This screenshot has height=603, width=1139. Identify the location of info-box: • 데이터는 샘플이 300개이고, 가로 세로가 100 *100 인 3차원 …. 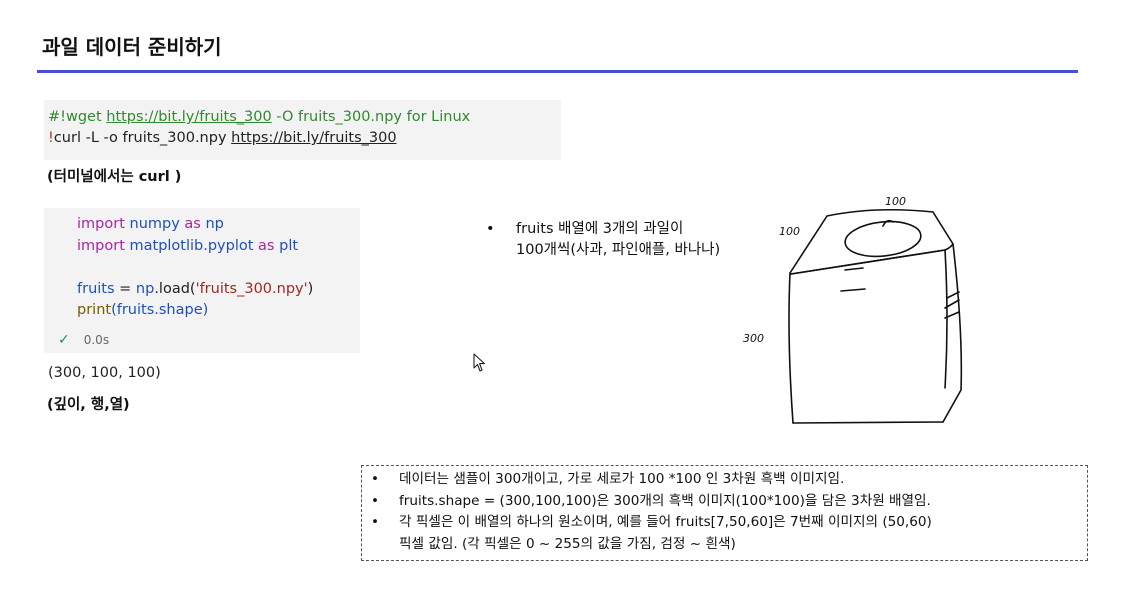
(724, 513).